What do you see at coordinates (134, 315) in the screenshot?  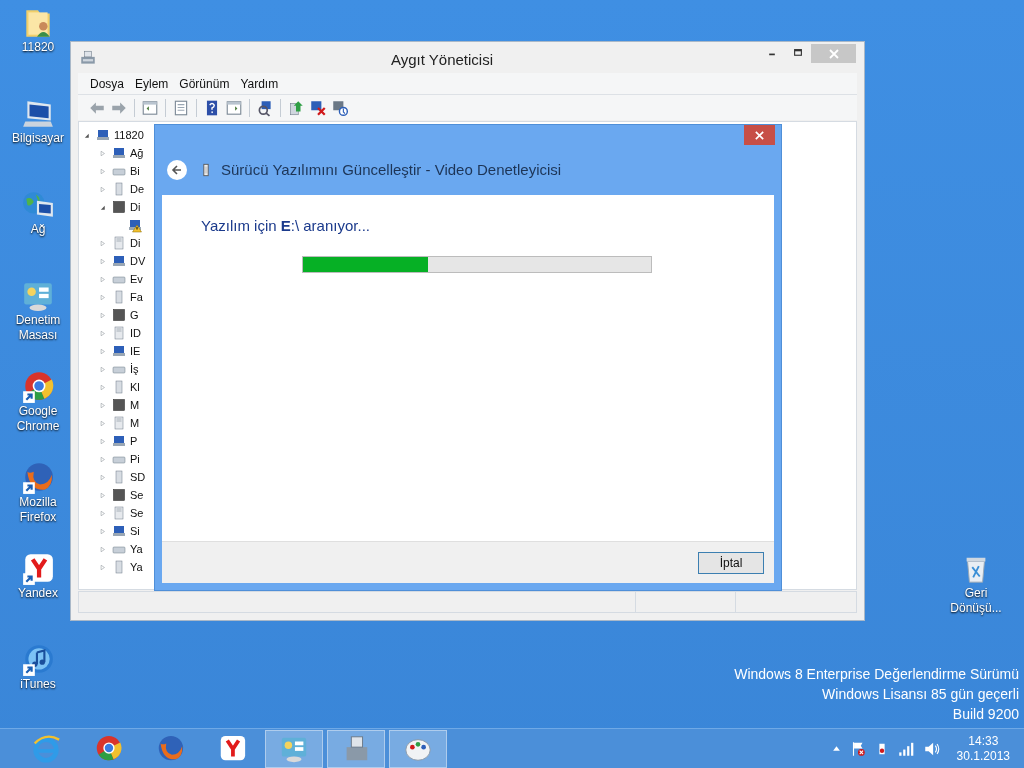 I see `tree-item: G` at bounding box center [134, 315].